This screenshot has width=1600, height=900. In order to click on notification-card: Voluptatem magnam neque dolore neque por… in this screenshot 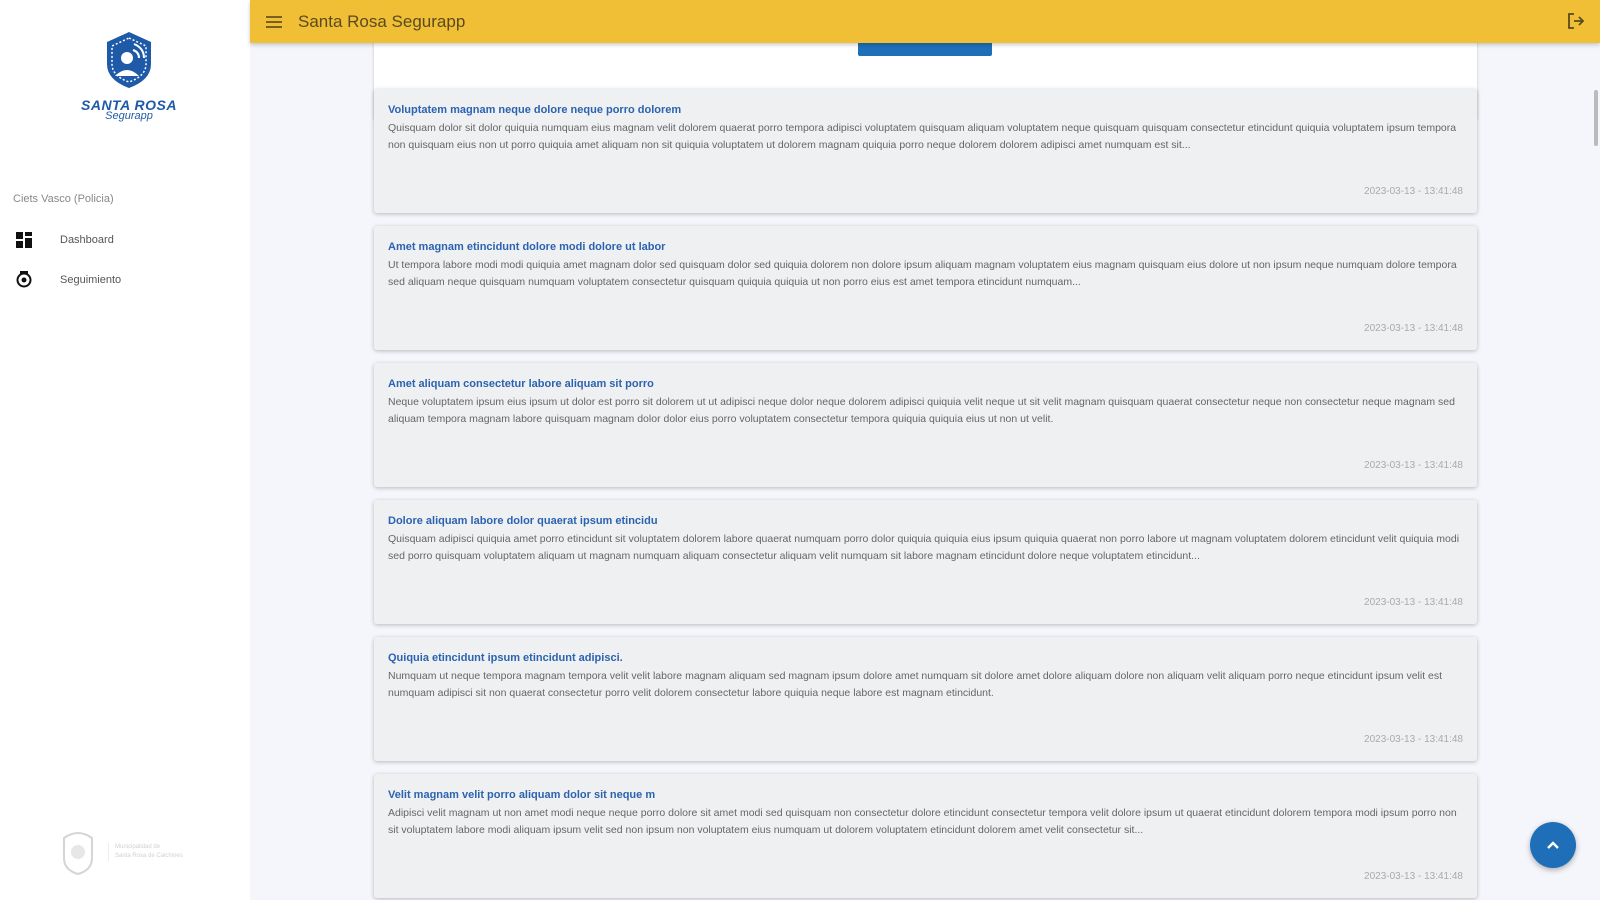, I will do `click(925, 151)`.